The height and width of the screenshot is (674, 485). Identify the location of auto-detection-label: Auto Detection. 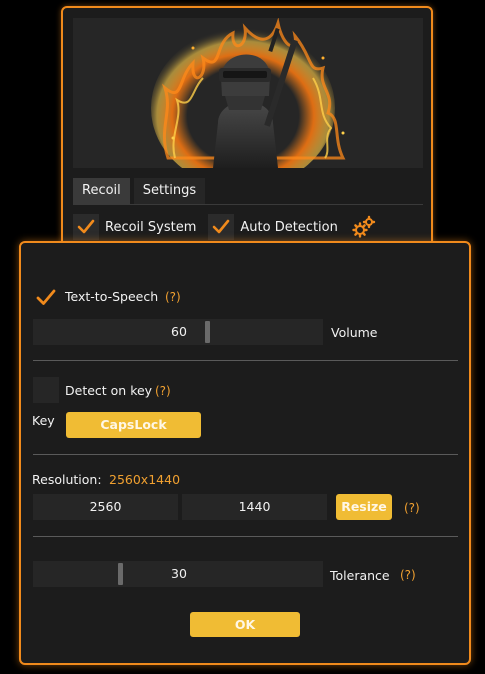
(289, 227).